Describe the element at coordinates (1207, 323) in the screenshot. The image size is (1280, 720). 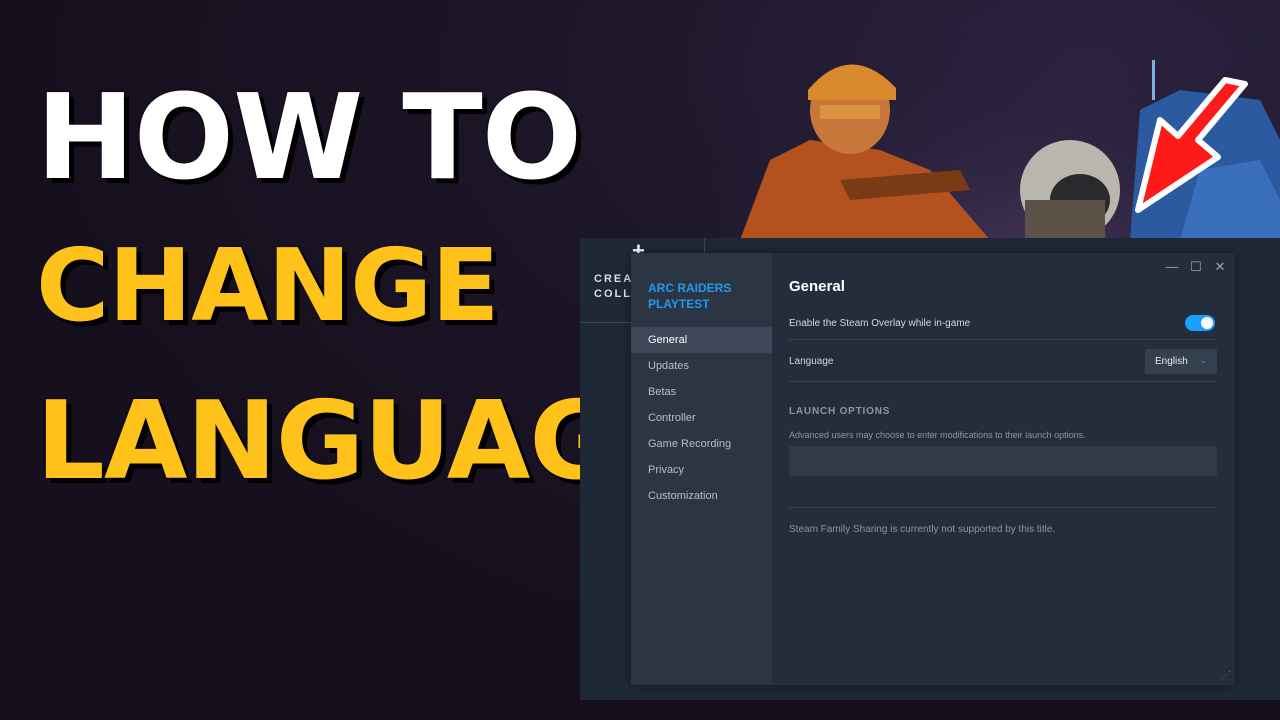
I see `toggle-knob` at that location.